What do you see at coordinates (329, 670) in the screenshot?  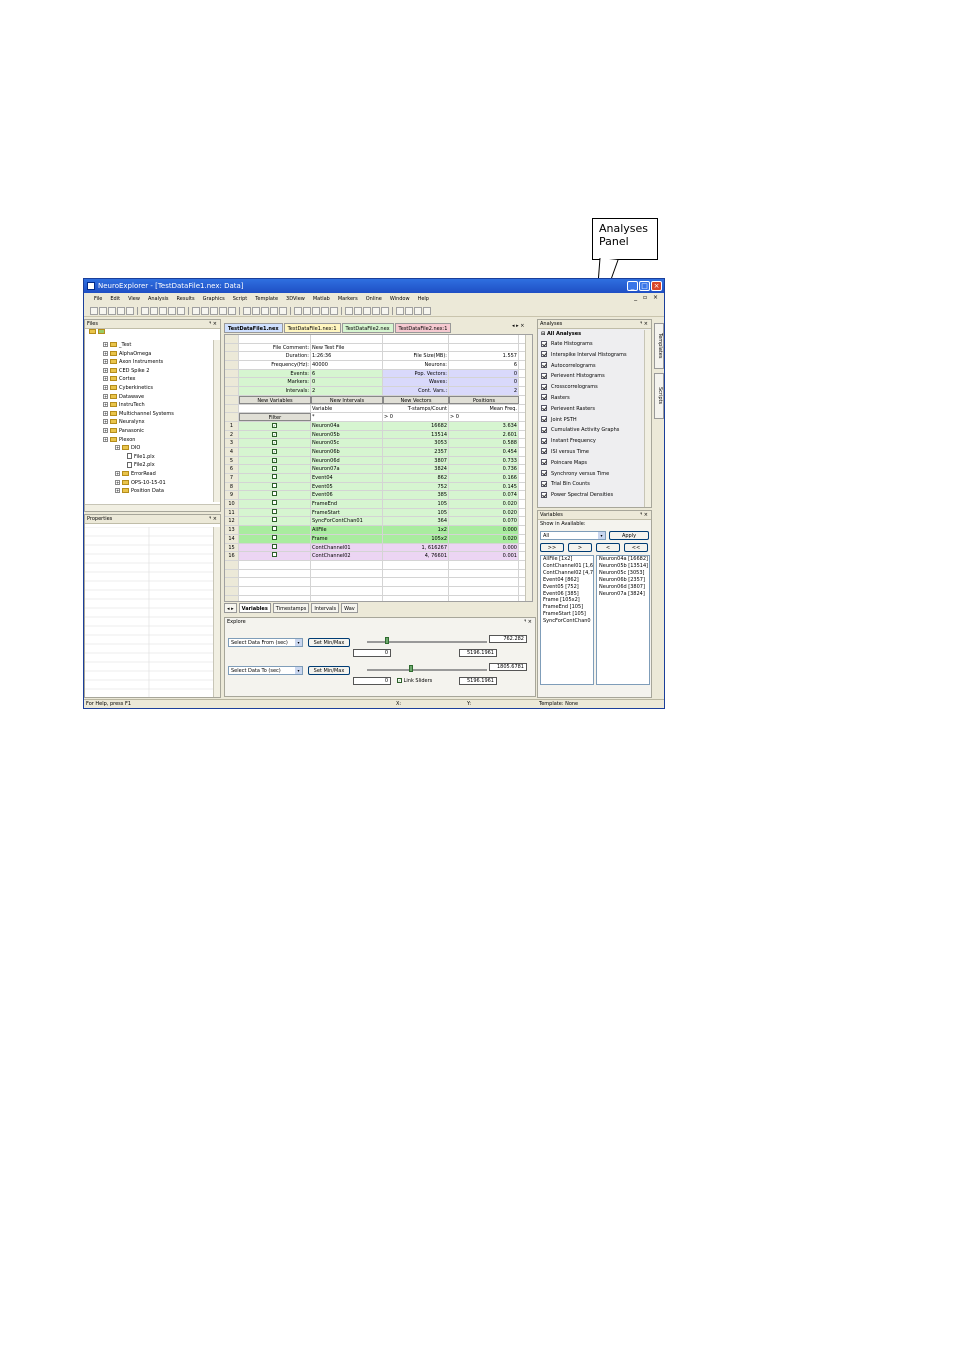 I see `set-minmax-to-button: Set Min/Max` at bounding box center [329, 670].